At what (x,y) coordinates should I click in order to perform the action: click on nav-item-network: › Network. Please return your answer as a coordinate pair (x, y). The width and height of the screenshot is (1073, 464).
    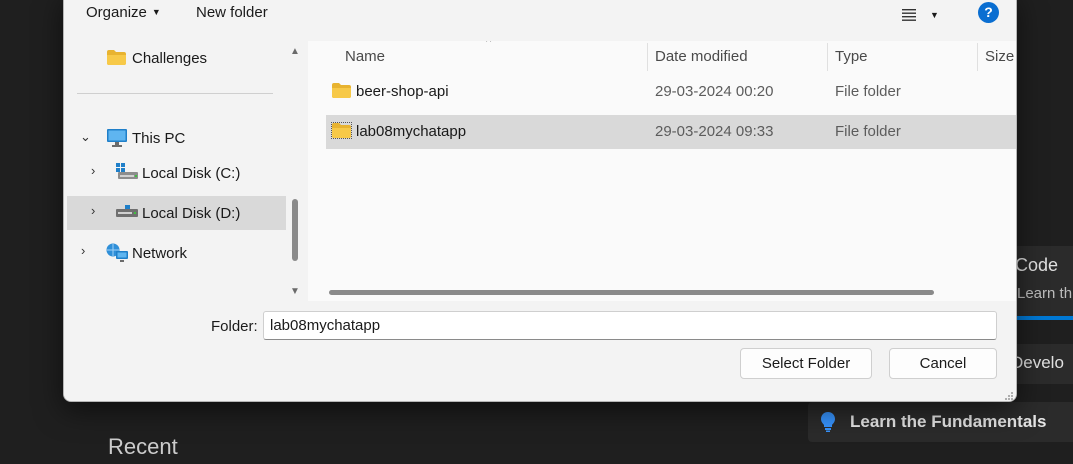
    Looking at the image, I should click on (173, 253).